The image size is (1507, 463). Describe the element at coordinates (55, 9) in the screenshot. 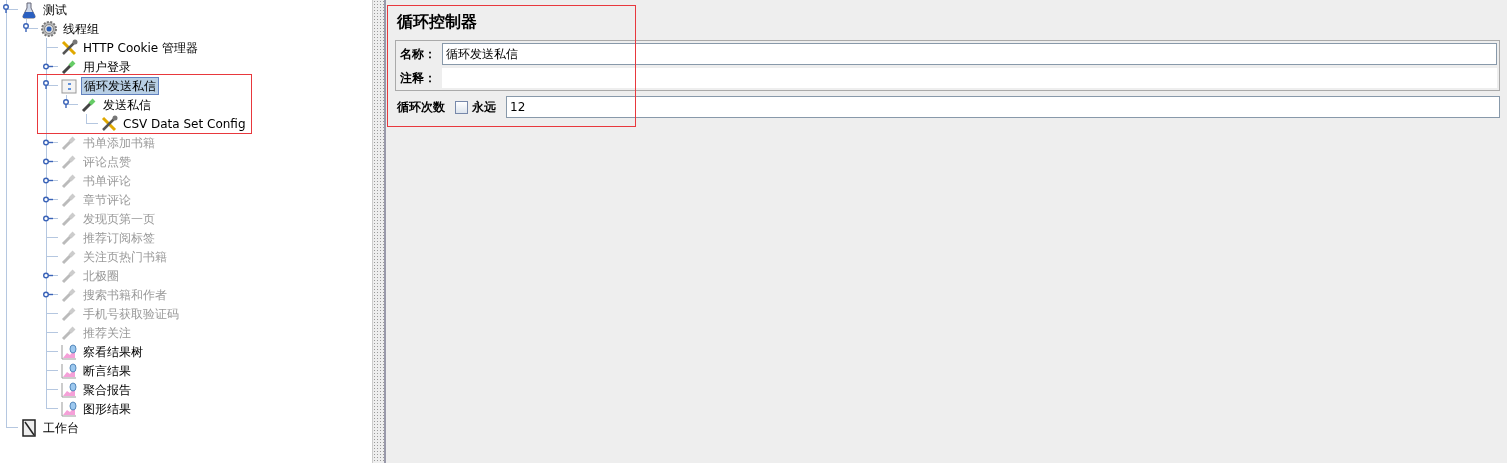

I see `tree-item: 测试` at that location.